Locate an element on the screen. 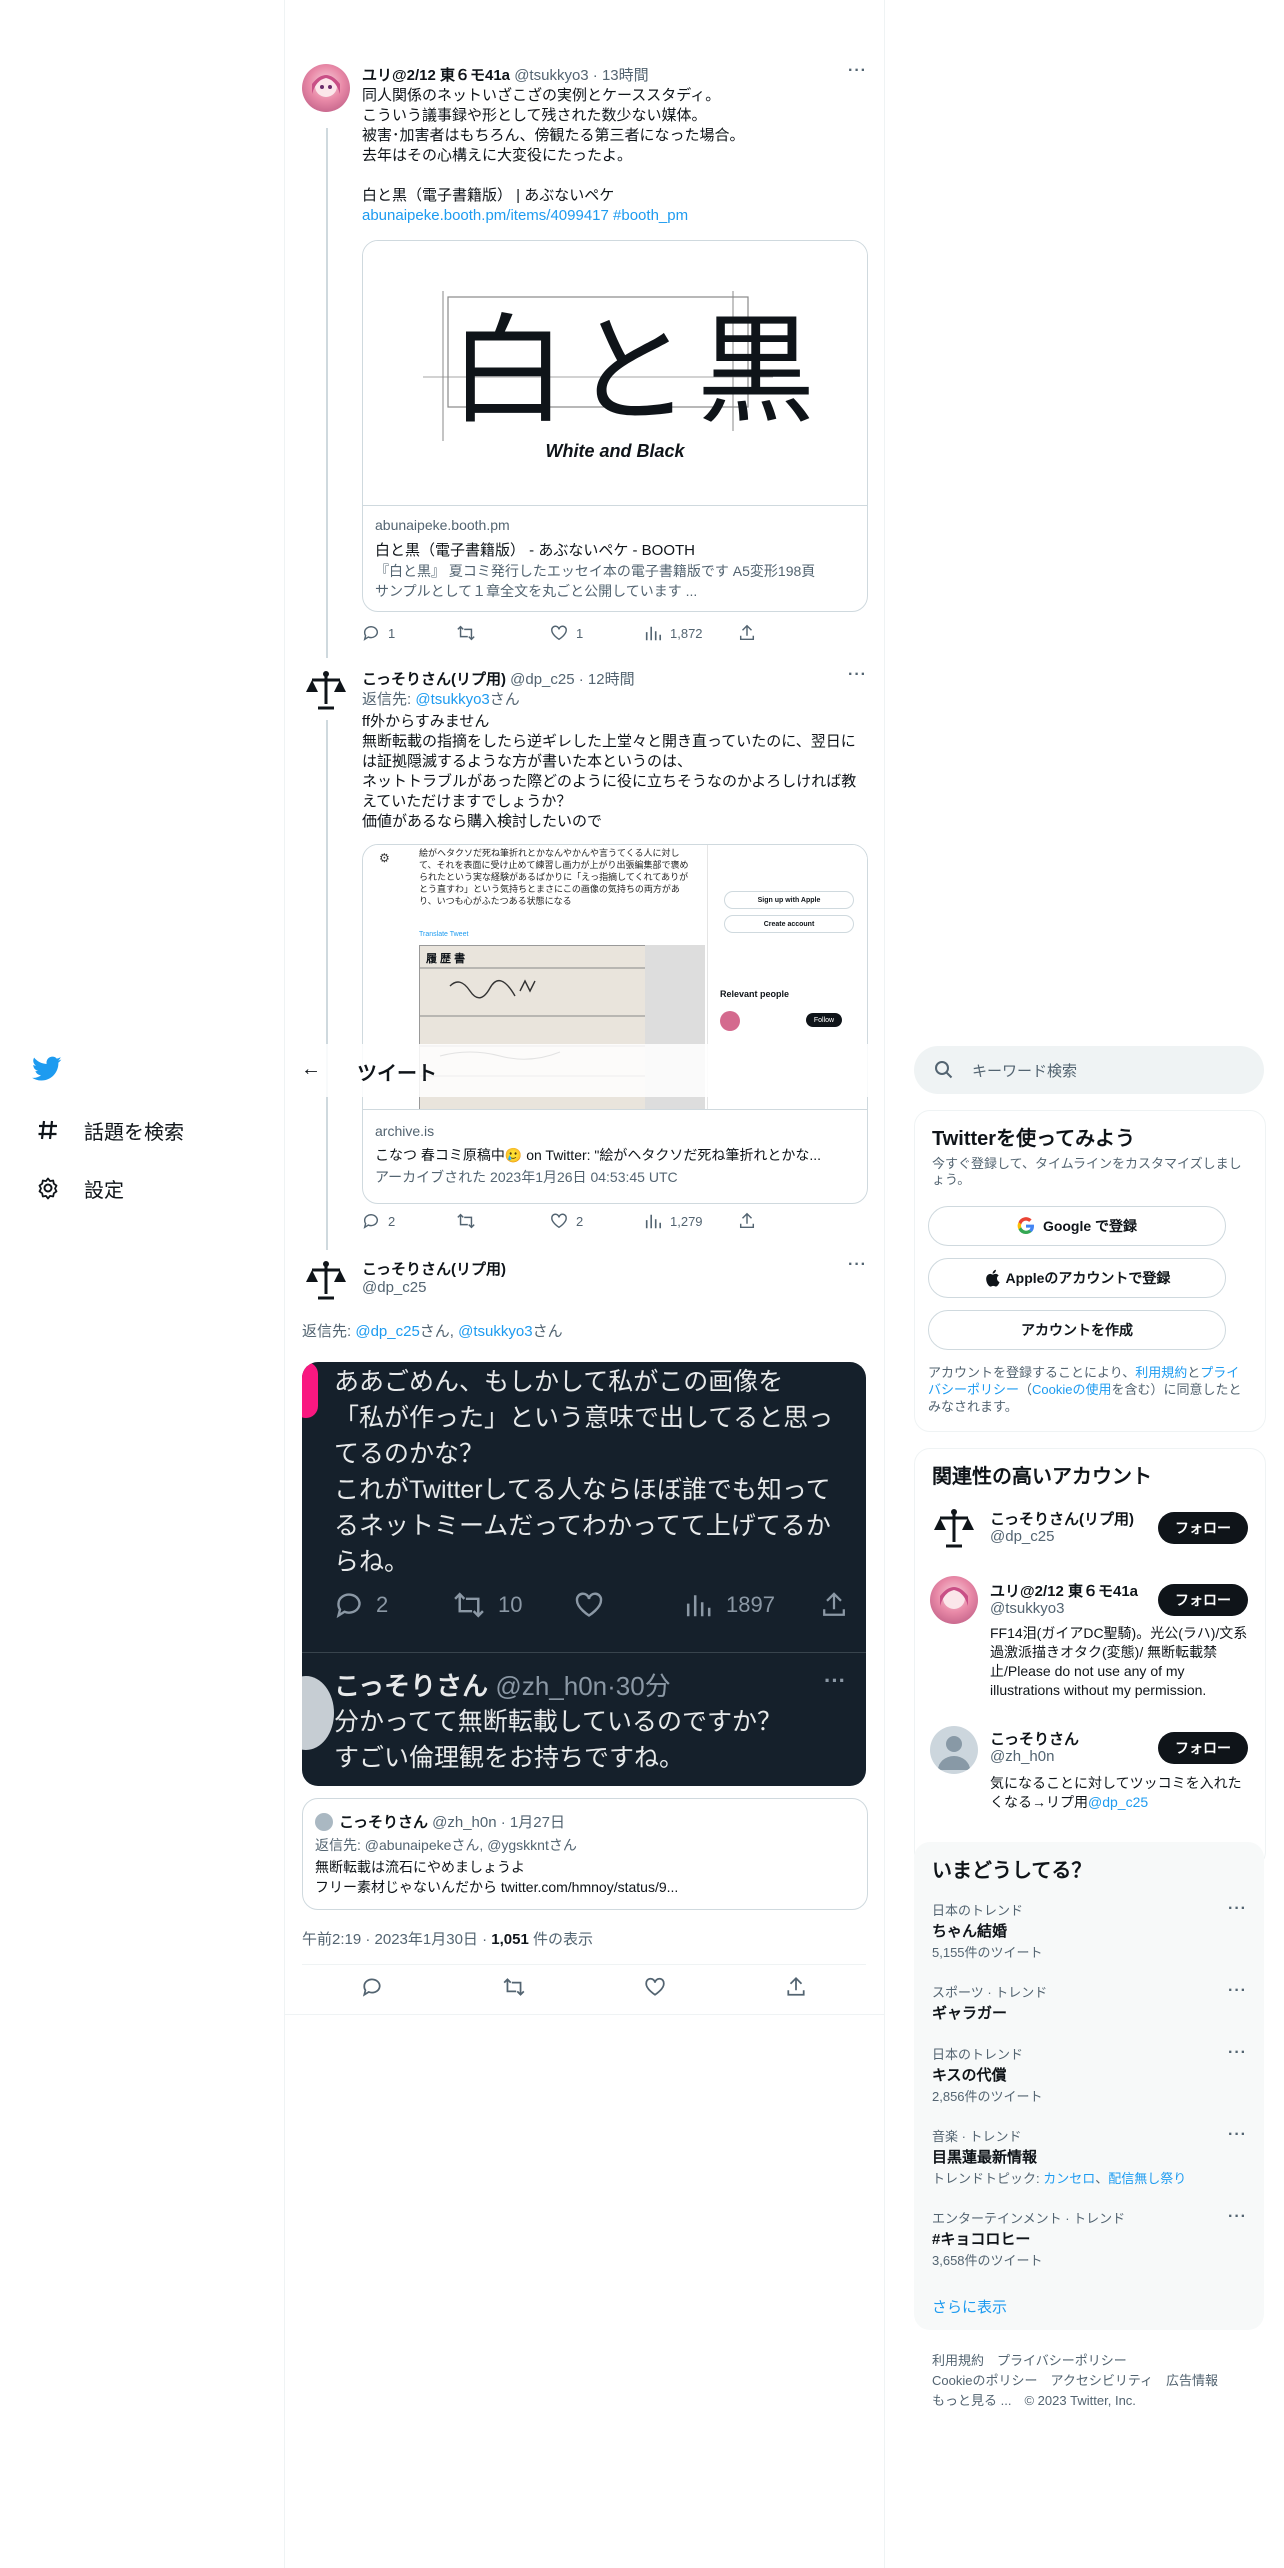 This screenshot has height=2568, width=1284. card-image: 白と黒 White and Black is located at coordinates (615, 373).